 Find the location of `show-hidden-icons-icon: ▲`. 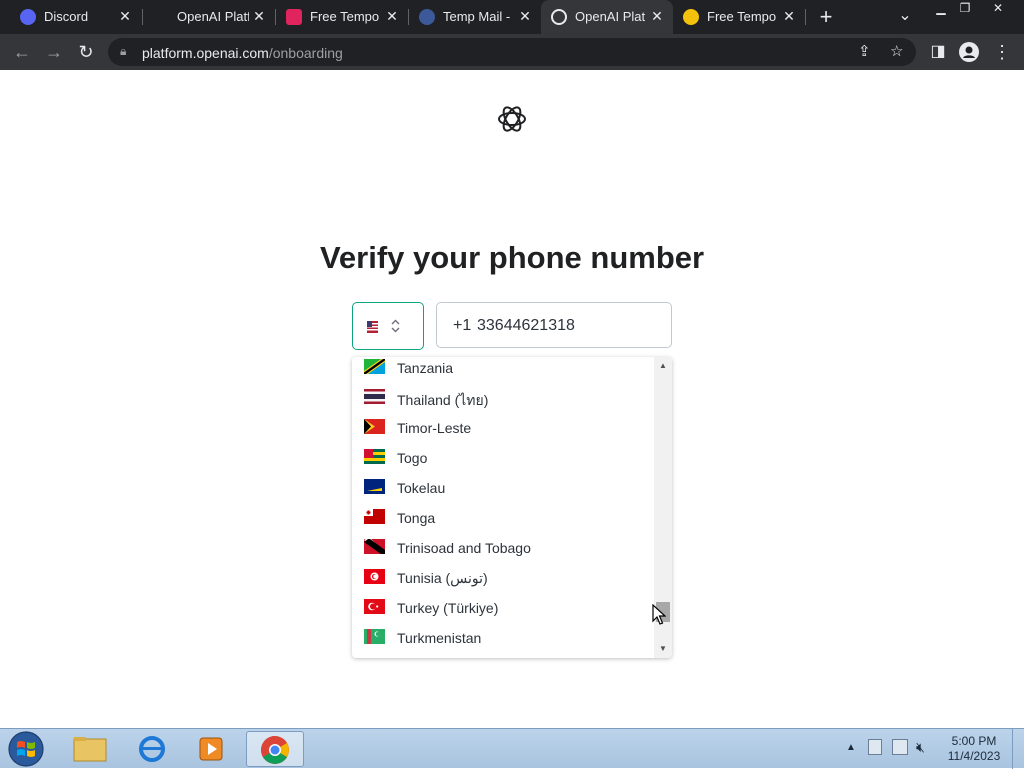

show-hidden-icons-icon: ▲ is located at coordinates (851, 747).